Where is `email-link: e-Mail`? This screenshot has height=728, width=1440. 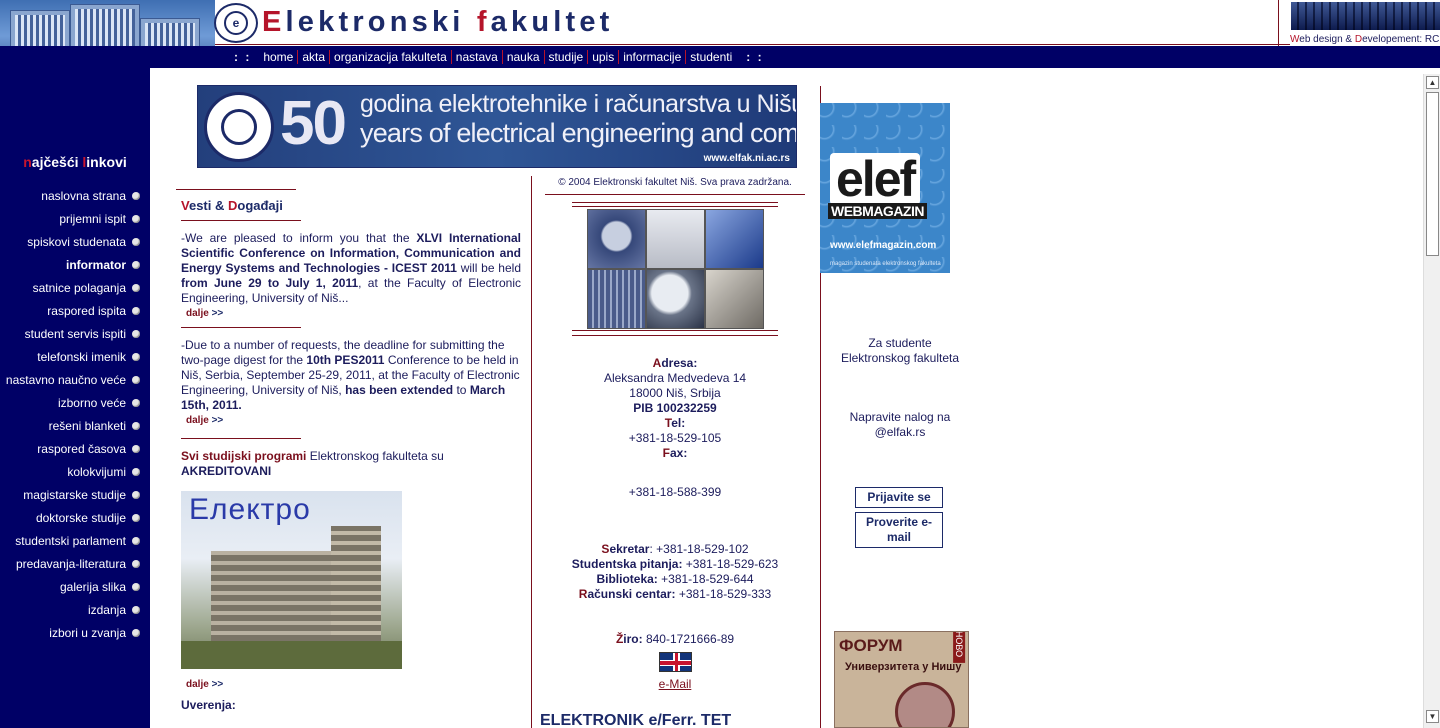
email-link: e-Mail is located at coordinates (675, 684).